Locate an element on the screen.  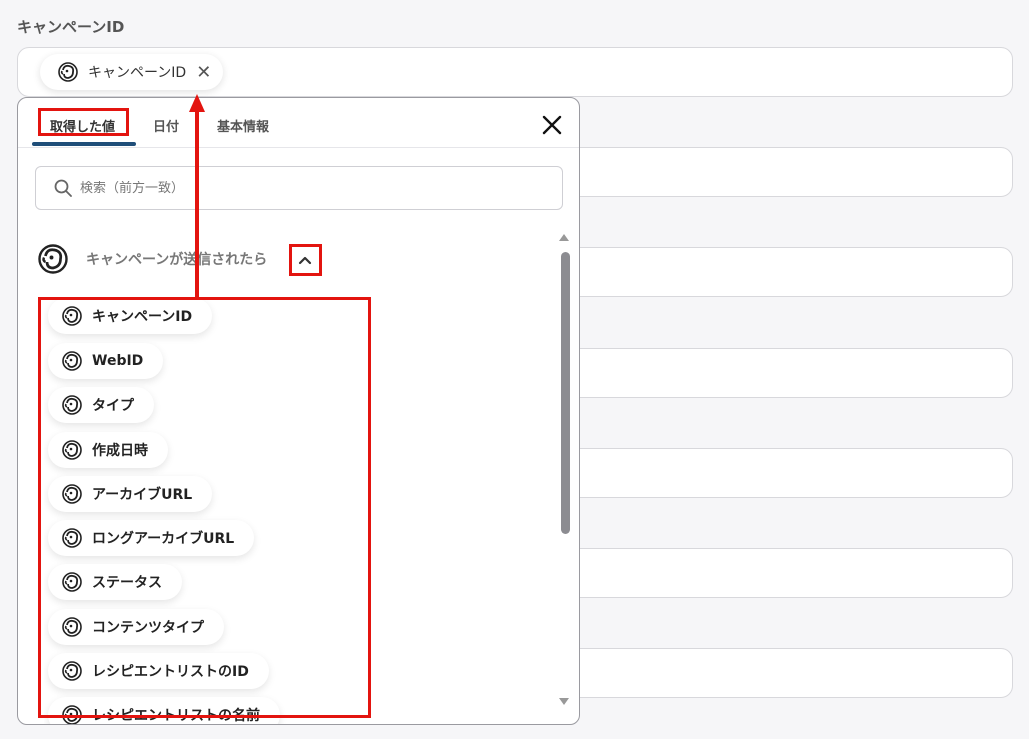
group-header: キャンペーンが送信されたら is located at coordinates (152, 259).